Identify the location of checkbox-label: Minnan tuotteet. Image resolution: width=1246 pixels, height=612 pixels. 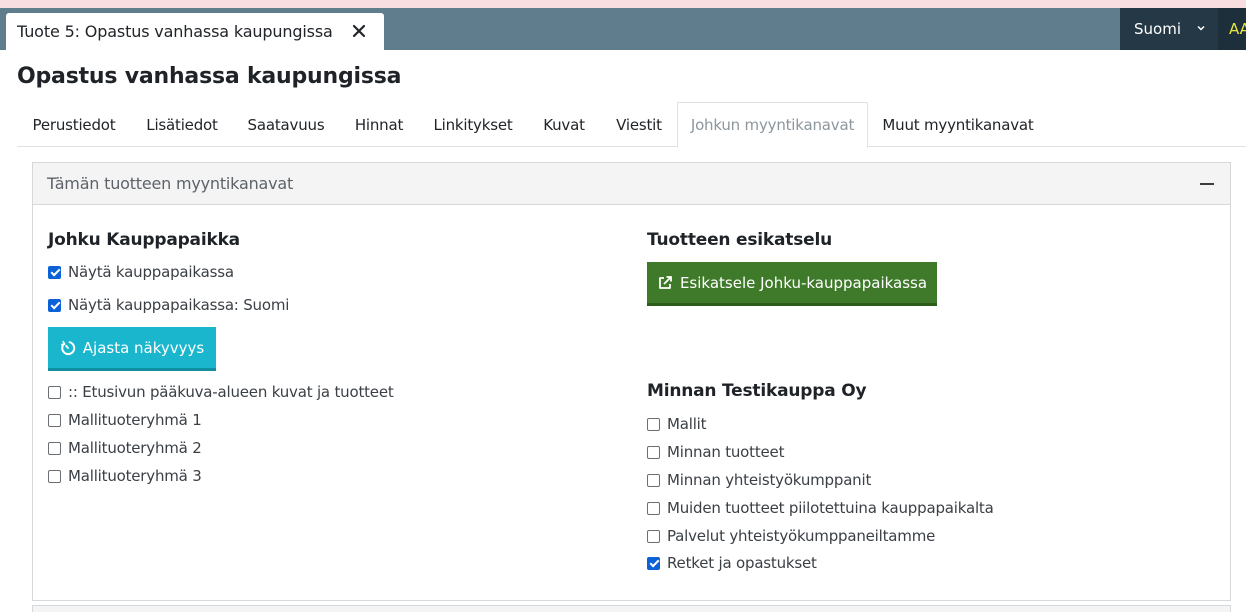
(726, 452).